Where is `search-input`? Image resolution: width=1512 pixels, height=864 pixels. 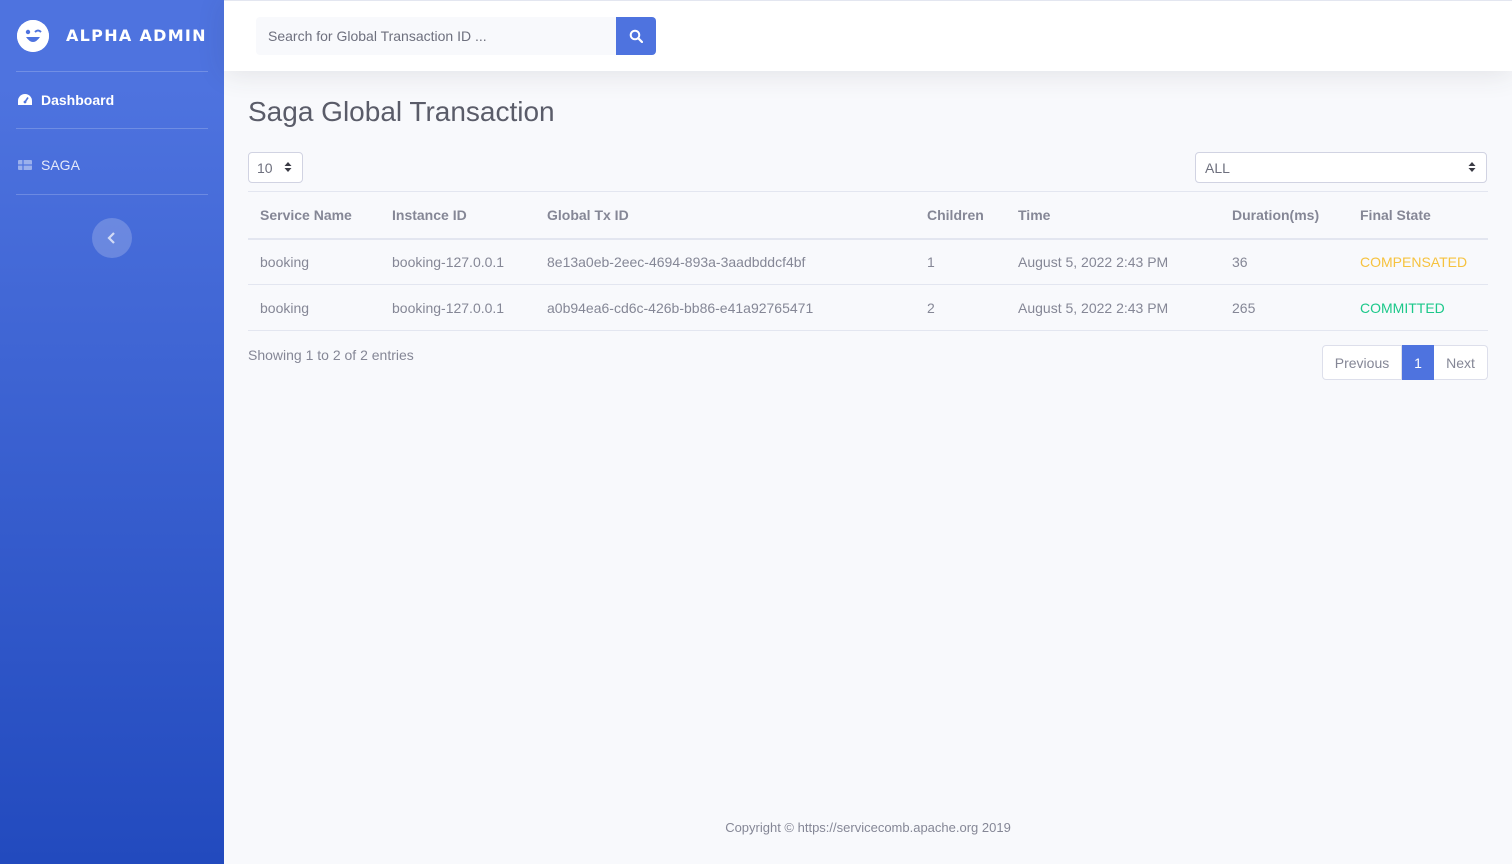
search-input is located at coordinates (436, 36).